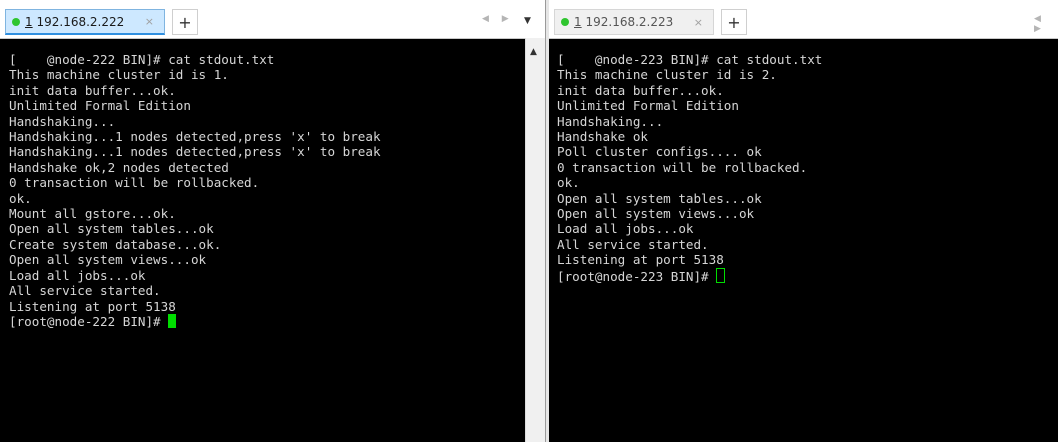  I want to click on tab-session-192-168-2-223: 1 192.168.2.223 ×, so click(634, 22).